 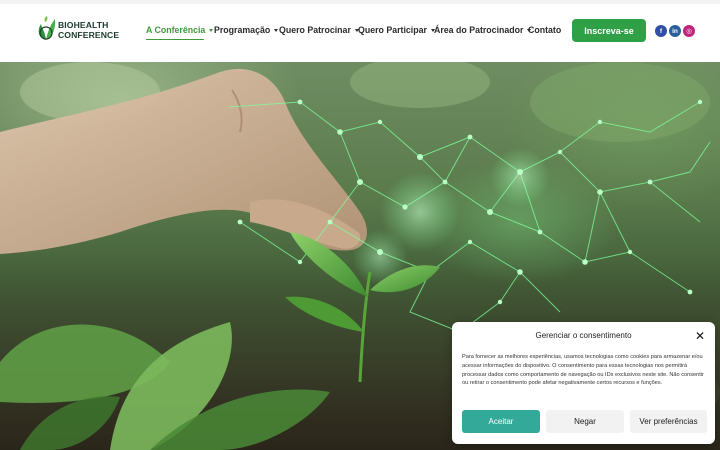 I want to click on inscreva-se-button: Inscreva-se, so click(x=609, y=30).